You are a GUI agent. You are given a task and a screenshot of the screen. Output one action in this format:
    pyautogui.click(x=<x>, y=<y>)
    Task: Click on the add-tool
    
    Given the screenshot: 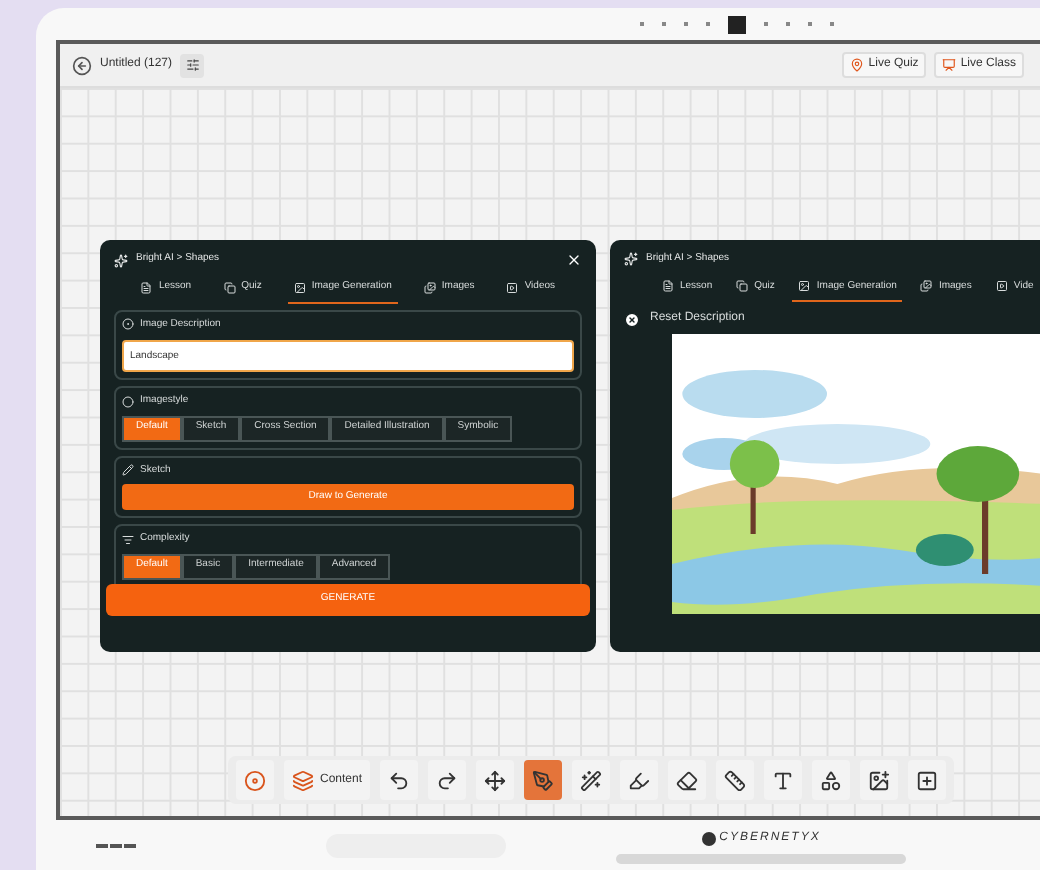 What is the action you would take?
    pyautogui.click(x=927, y=780)
    